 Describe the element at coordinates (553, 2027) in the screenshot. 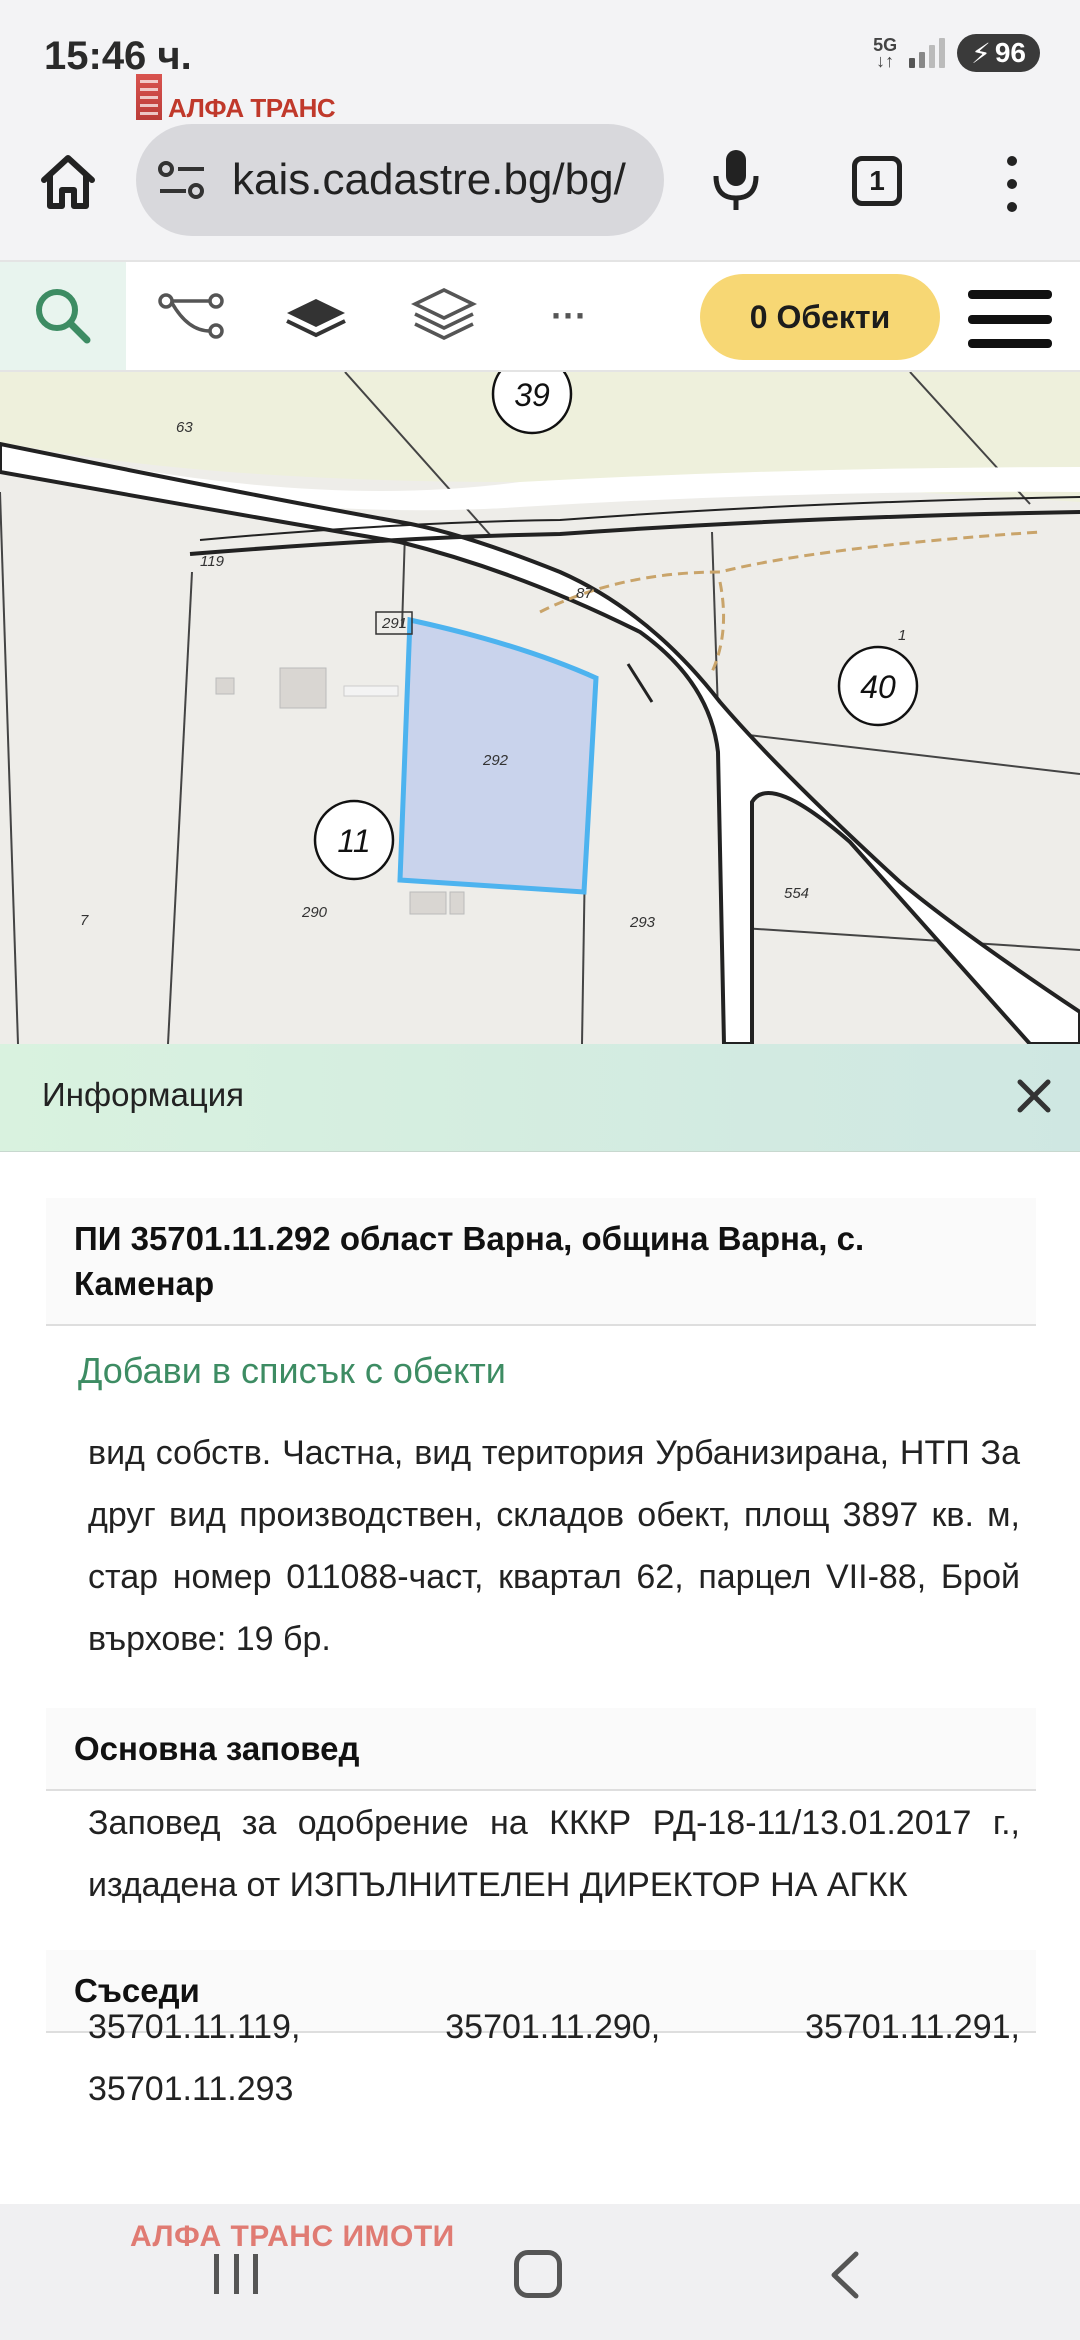

I see `neighbour-item: 35701.11.290,` at that location.